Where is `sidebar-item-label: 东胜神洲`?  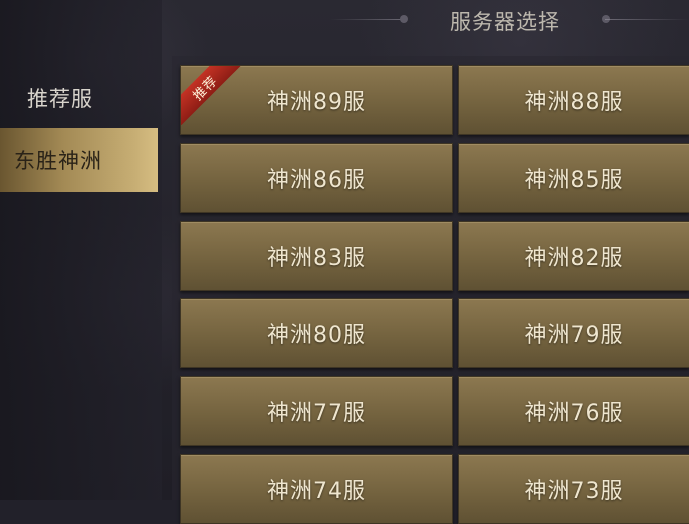
sidebar-item-label: 东胜神洲 is located at coordinates (58, 161).